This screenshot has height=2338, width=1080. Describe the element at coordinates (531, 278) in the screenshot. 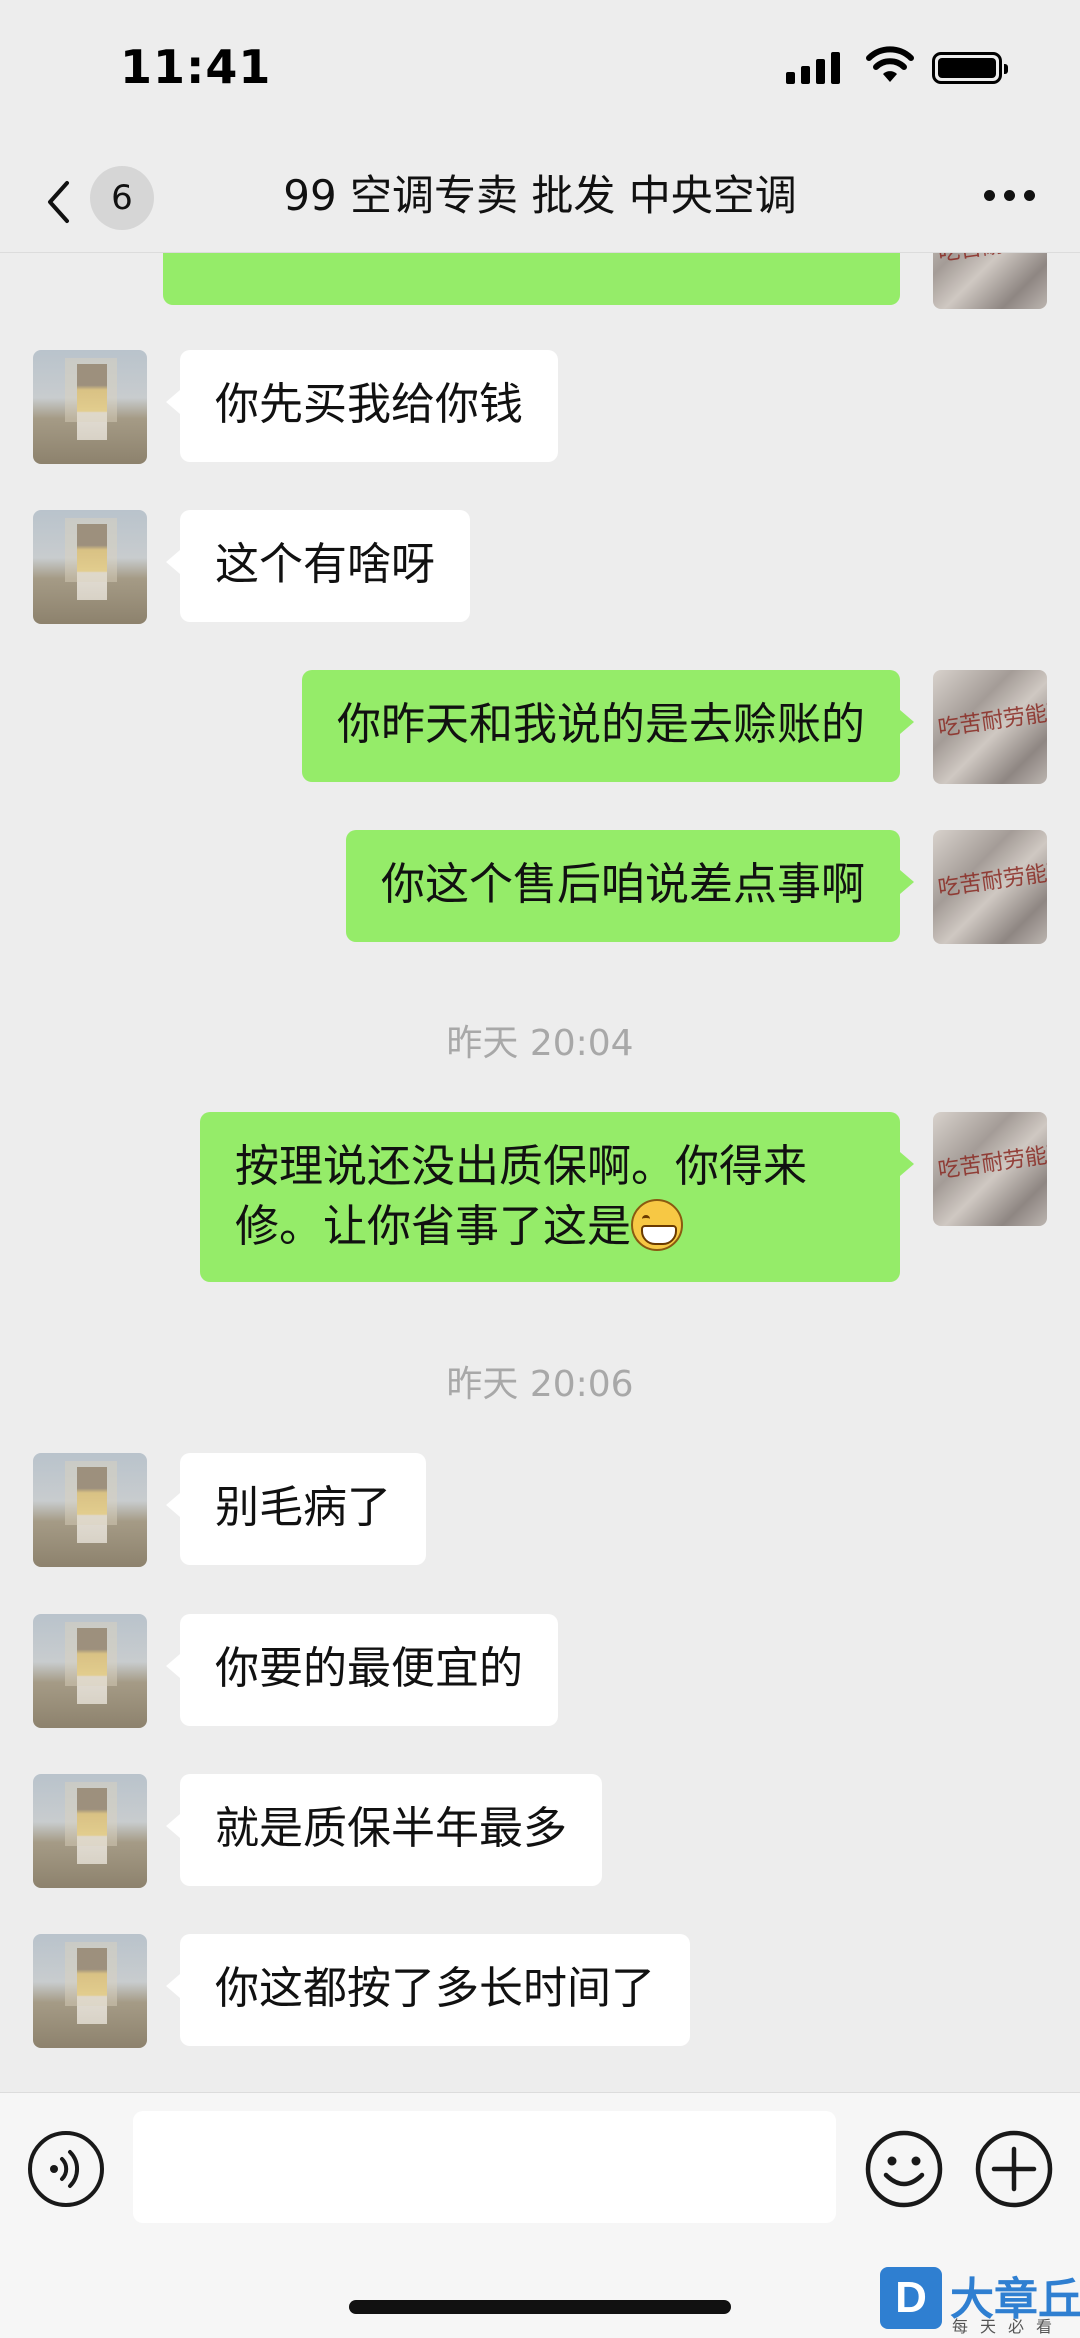

I see `outgoing-message-bubble: 大家说你没和大家说。大家中给` at that location.